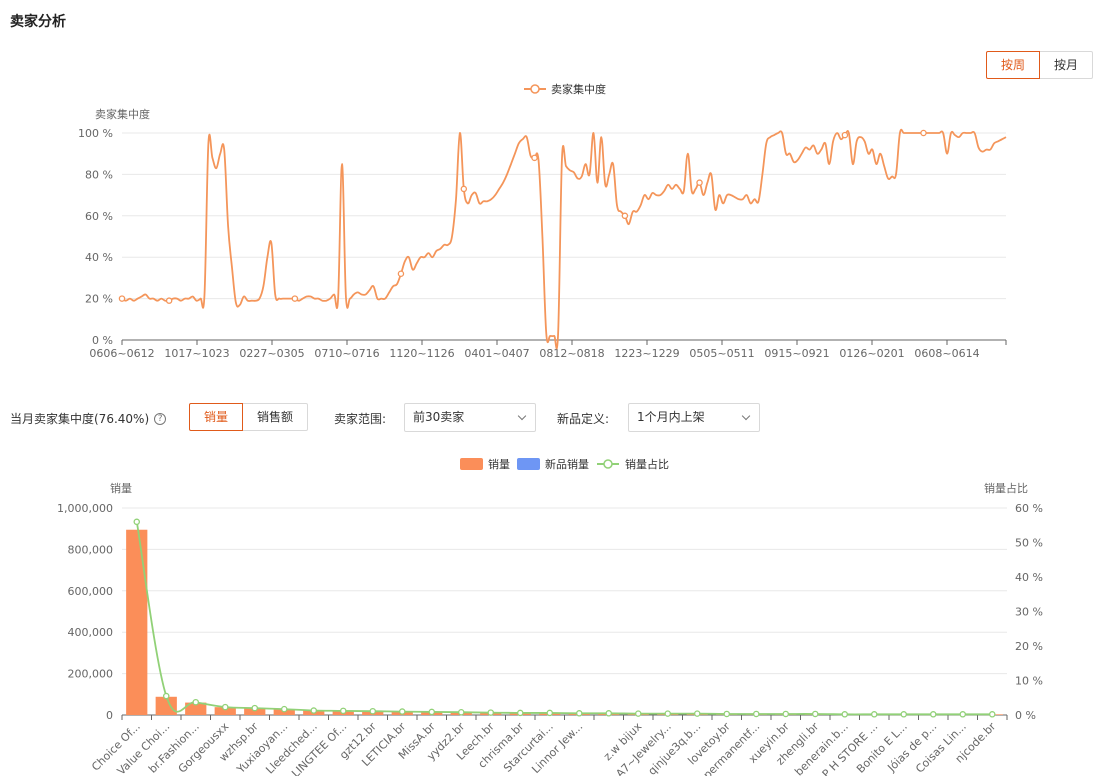  I want to click on new-product-def-value: 1个月内上架, so click(671, 417).